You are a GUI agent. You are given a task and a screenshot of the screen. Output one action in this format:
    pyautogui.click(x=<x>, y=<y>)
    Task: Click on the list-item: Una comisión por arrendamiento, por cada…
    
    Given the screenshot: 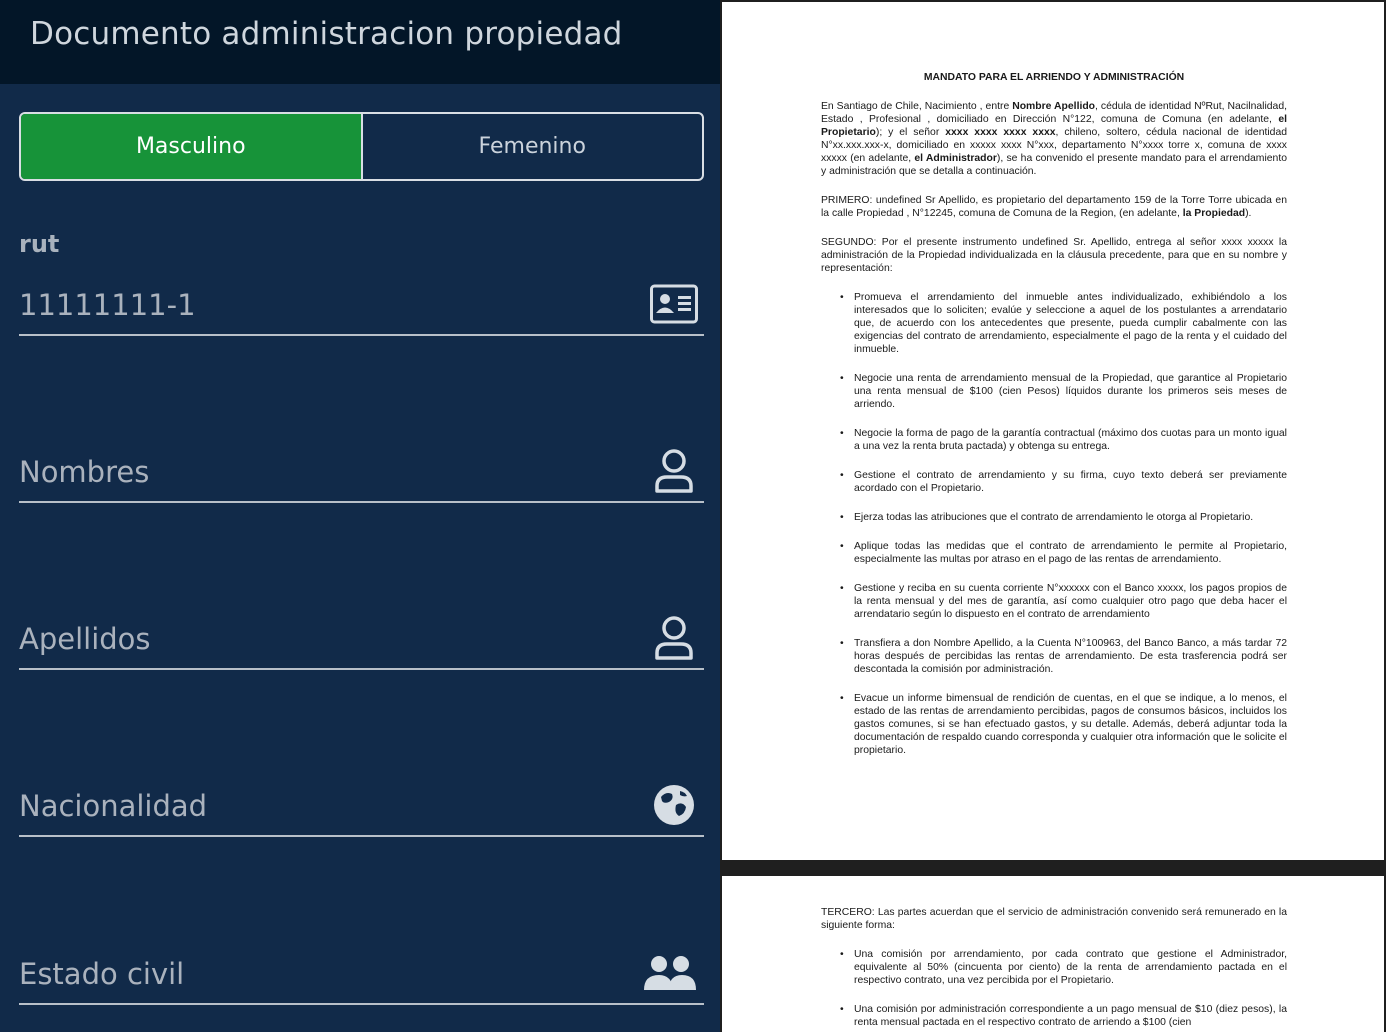 What is the action you would take?
    pyautogui.click(x=1054, y=967)
    